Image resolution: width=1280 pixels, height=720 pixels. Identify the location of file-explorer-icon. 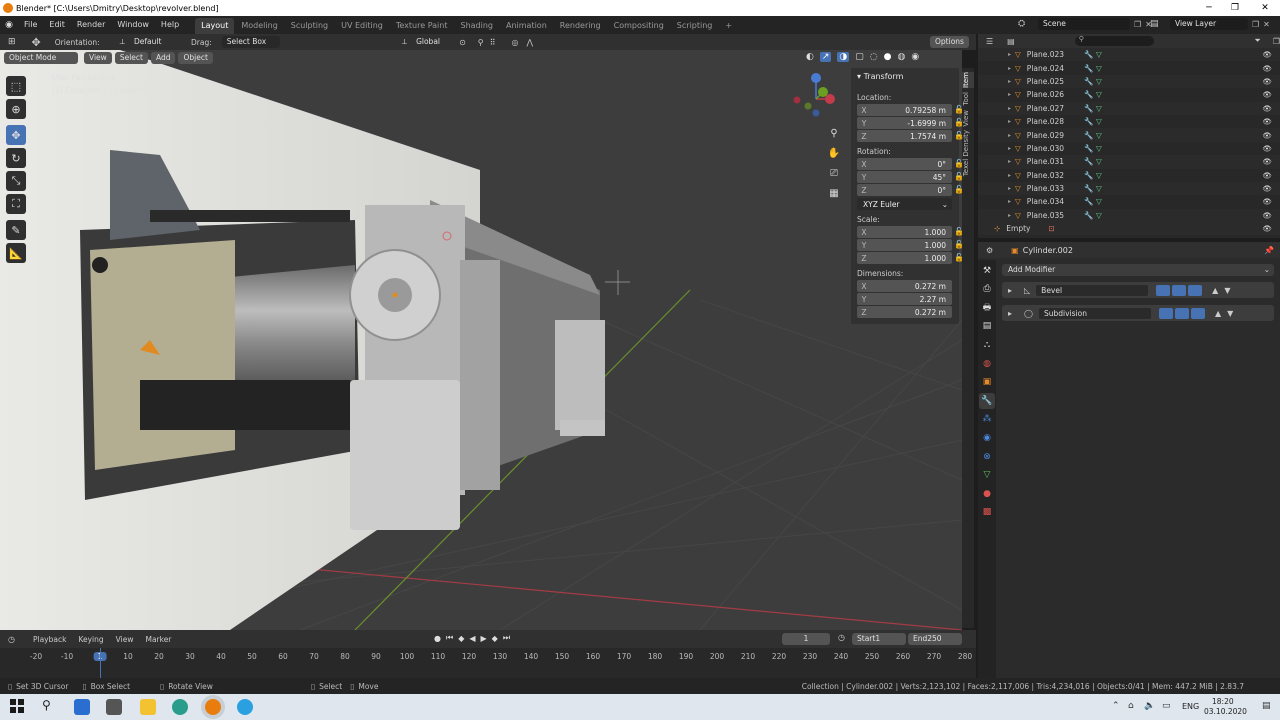
(148, 707).